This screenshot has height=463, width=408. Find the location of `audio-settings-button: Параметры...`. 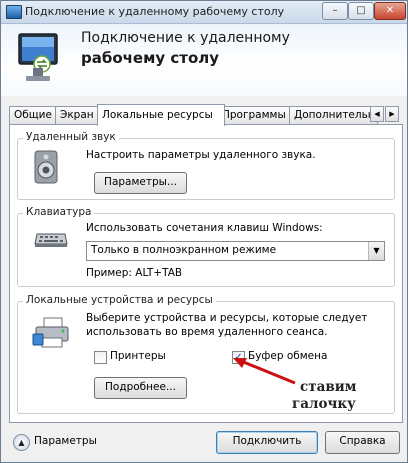

audio-settings-button: Параметры... is located at coordinates (140, 183).